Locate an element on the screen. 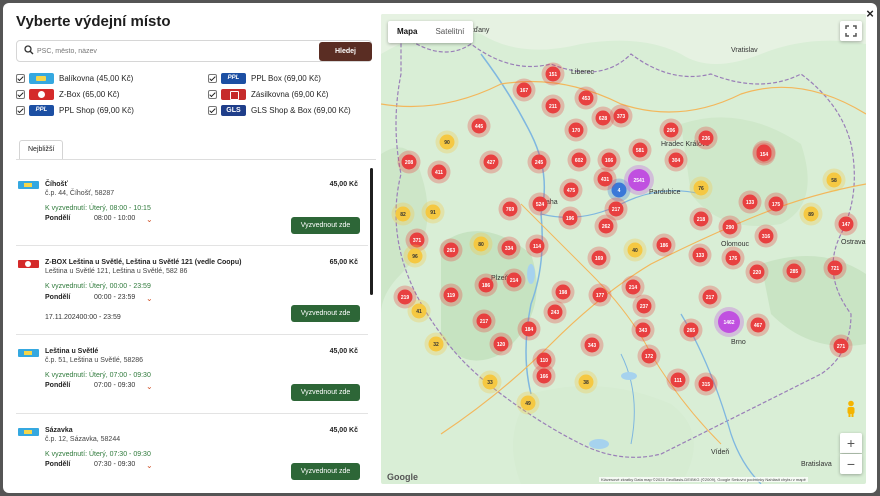  map-cluster-marker: 290 is located at coordinates (730, 227).